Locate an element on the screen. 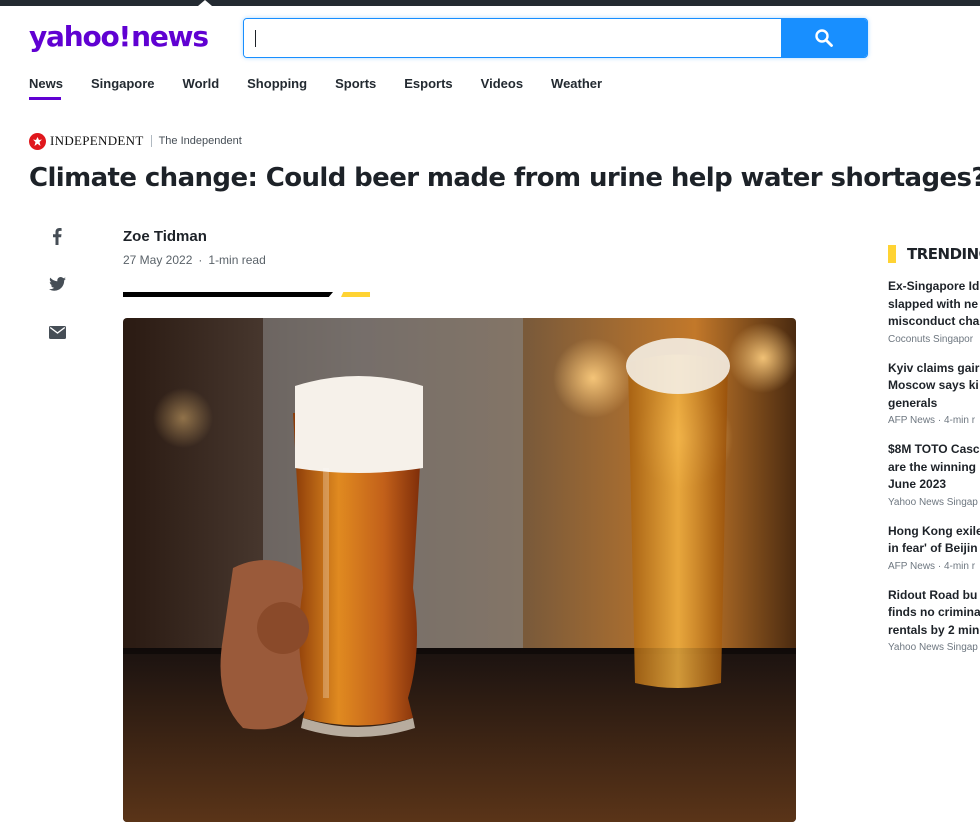  trending-item-title: $8M TOTO Casc are the winning June 2023 is located at coordinates (934, 467).